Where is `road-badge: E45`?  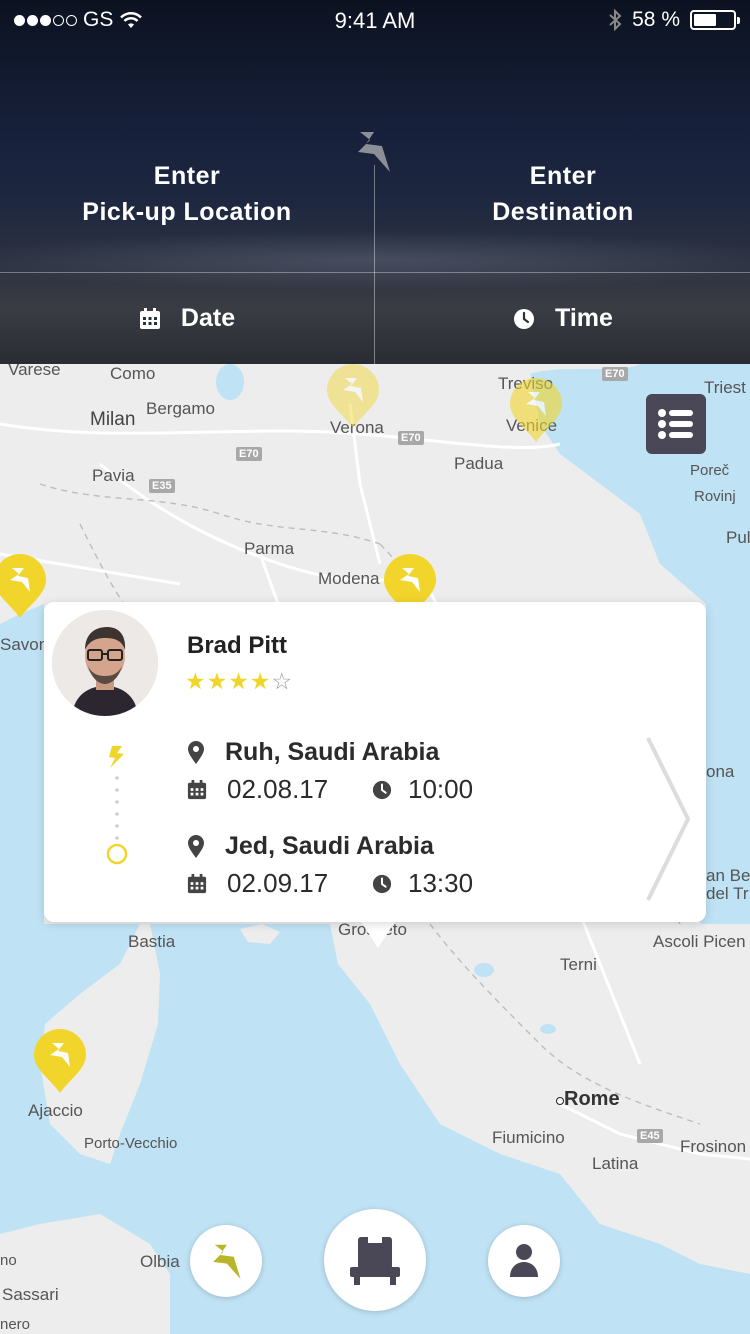 road-badge: E45 is located at coordinates (650, 1136).